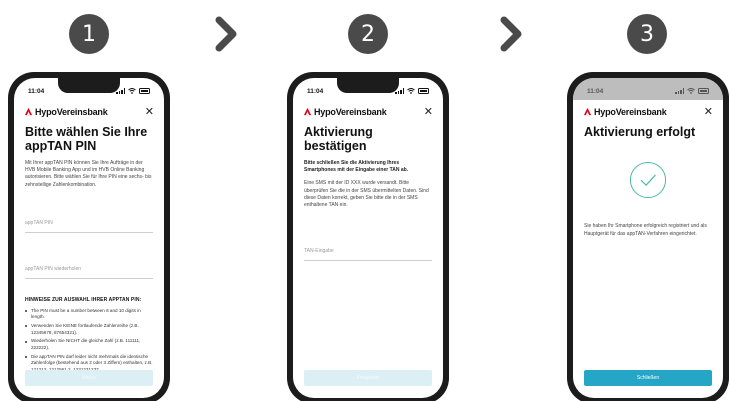 The image size is (730, 401). I want to click on pin-repeat-input-placeholder: appTAN PIN wiederholen, so click(53, 268).